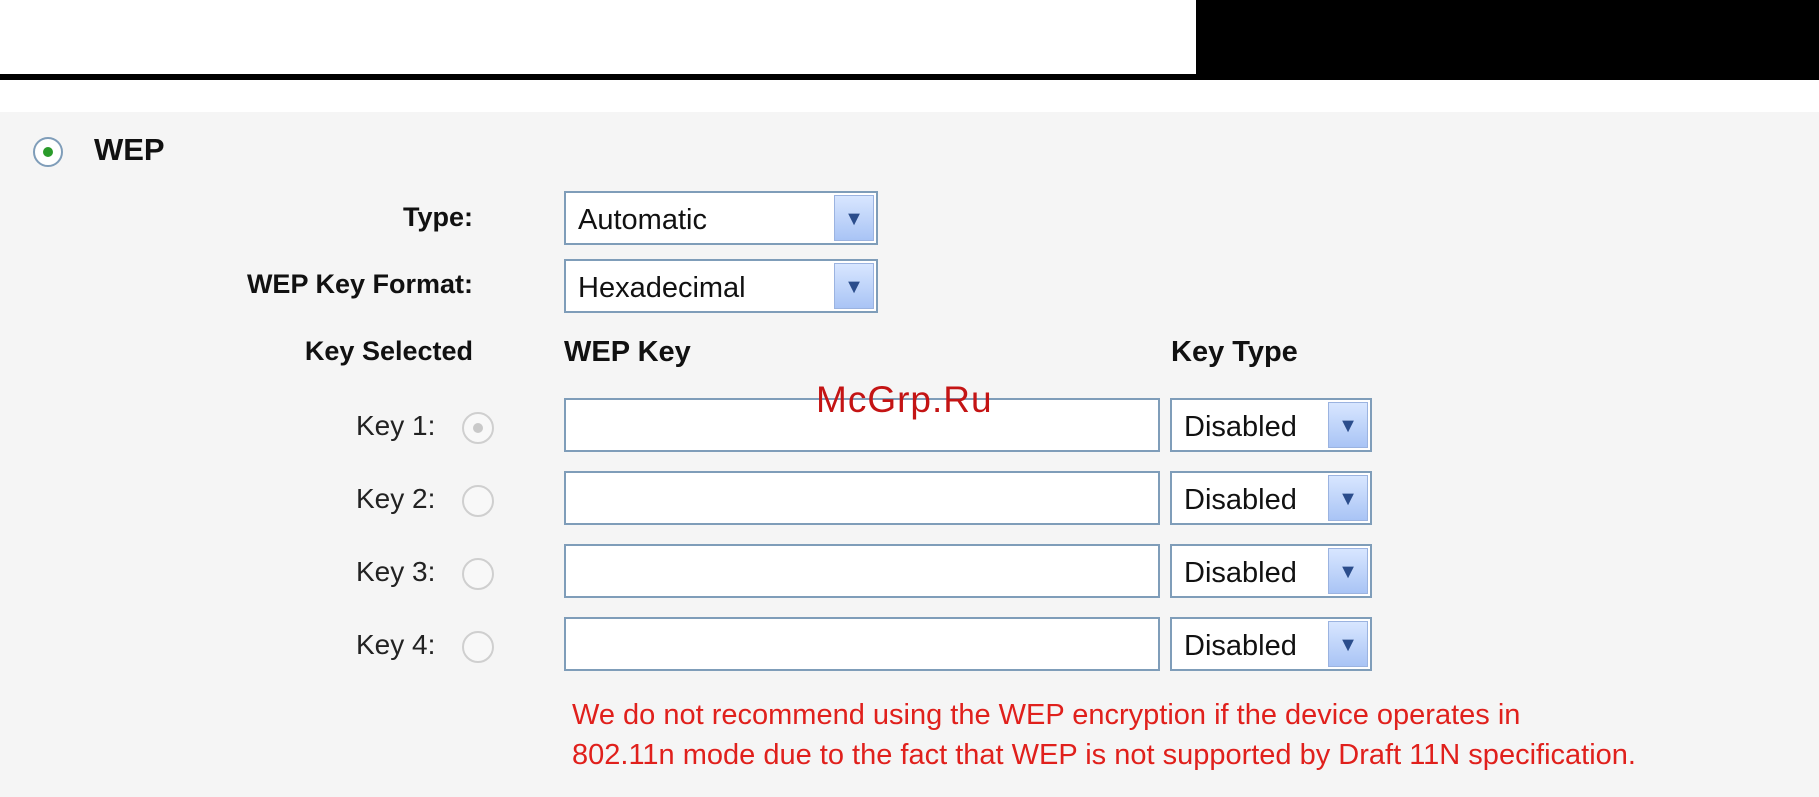 This screenshot has height=797, width=1819. What do you see at coordinates (478, 501) in the screenshot?
I see `key-2-radio` at bounding box center [478, 501].